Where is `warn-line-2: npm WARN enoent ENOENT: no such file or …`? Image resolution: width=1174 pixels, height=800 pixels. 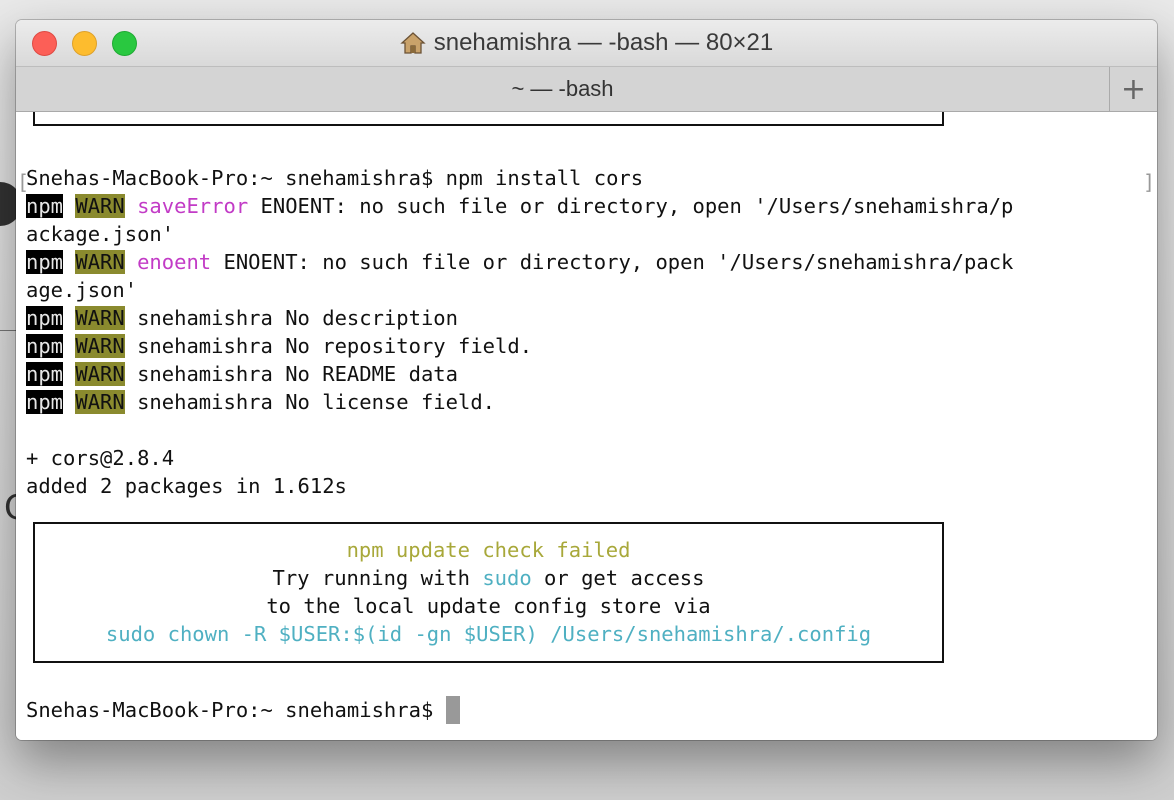
warn-line-2: npm WARN enoent ENOENT: no such file or … is located at coordinates (519, 262).